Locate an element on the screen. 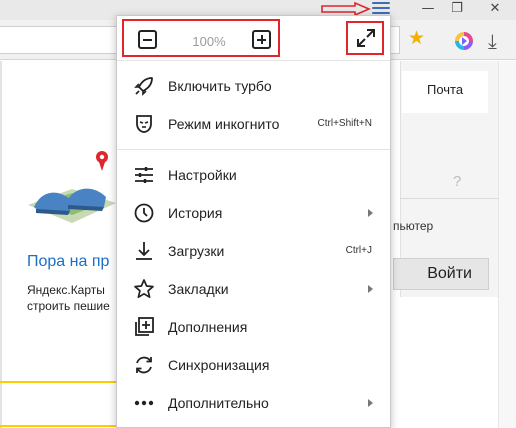  menu-item-history: История is located at coordinates (253, 213).